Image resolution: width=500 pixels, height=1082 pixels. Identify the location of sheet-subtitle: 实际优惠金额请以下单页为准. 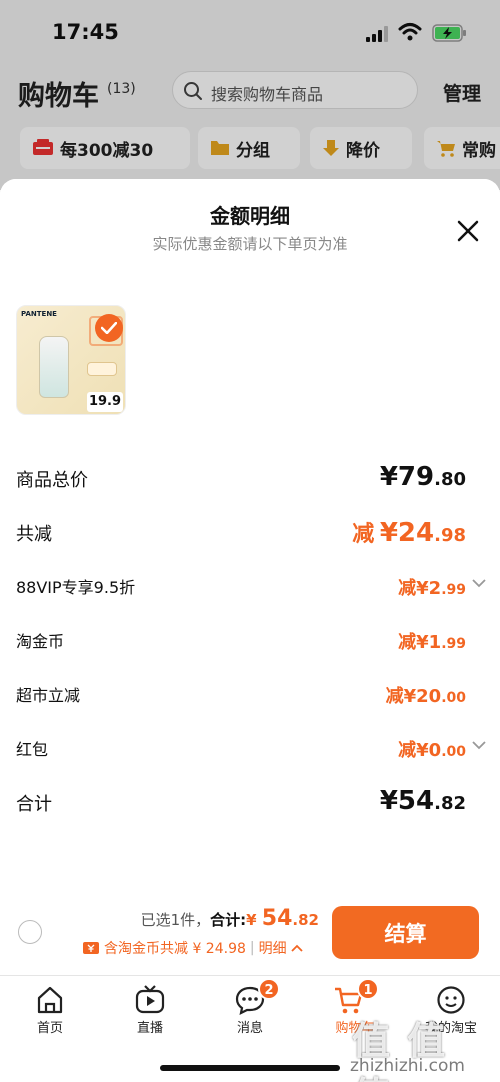
(250, 244).